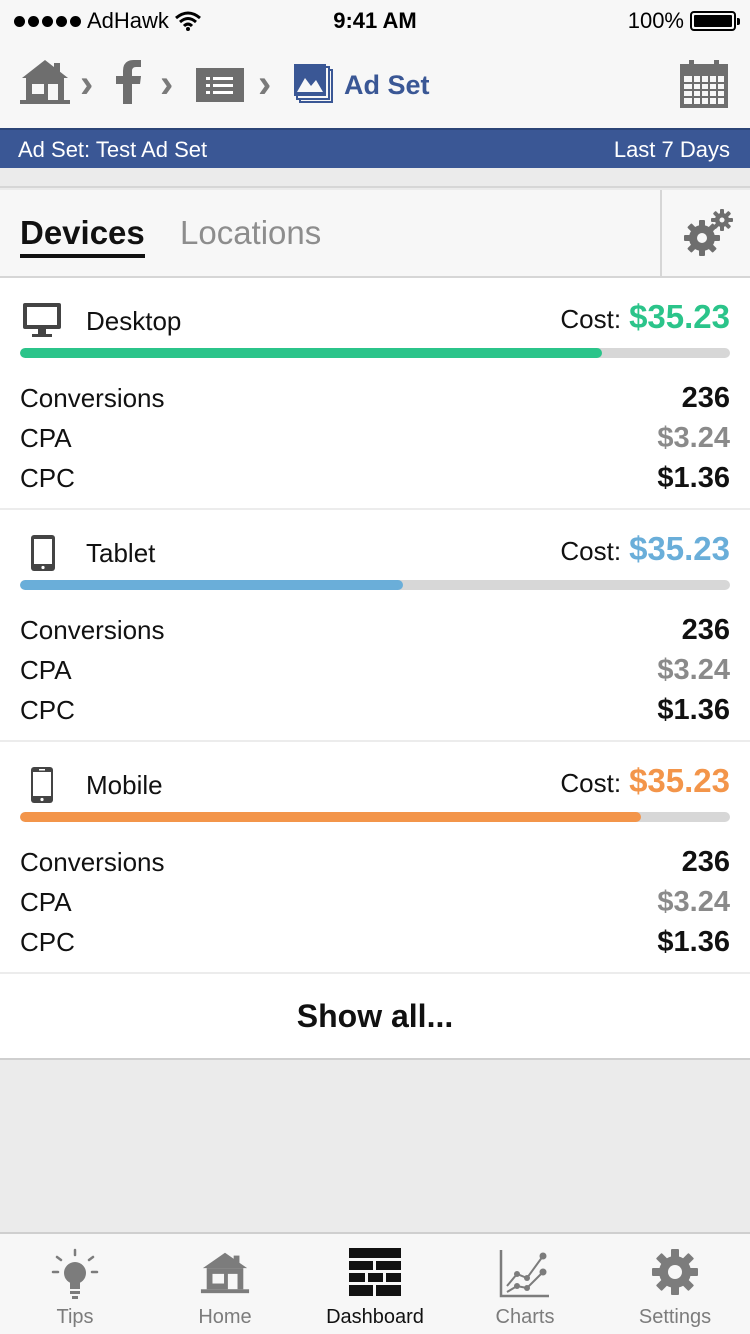 The height and width of the screenshot is (1334, 750). What do you see at coordinates (82, 236) in the screenshot?
I see `tab-devices: Devices` at bounding box center [82, 236].